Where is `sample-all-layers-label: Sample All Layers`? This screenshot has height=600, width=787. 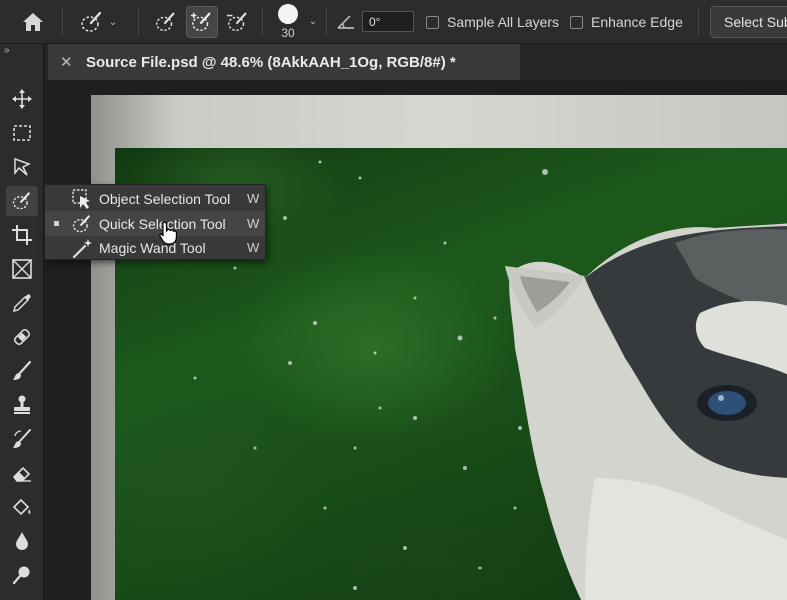
sample-all-layers-label: Sample All Layers is located at coordinates (503, 22).